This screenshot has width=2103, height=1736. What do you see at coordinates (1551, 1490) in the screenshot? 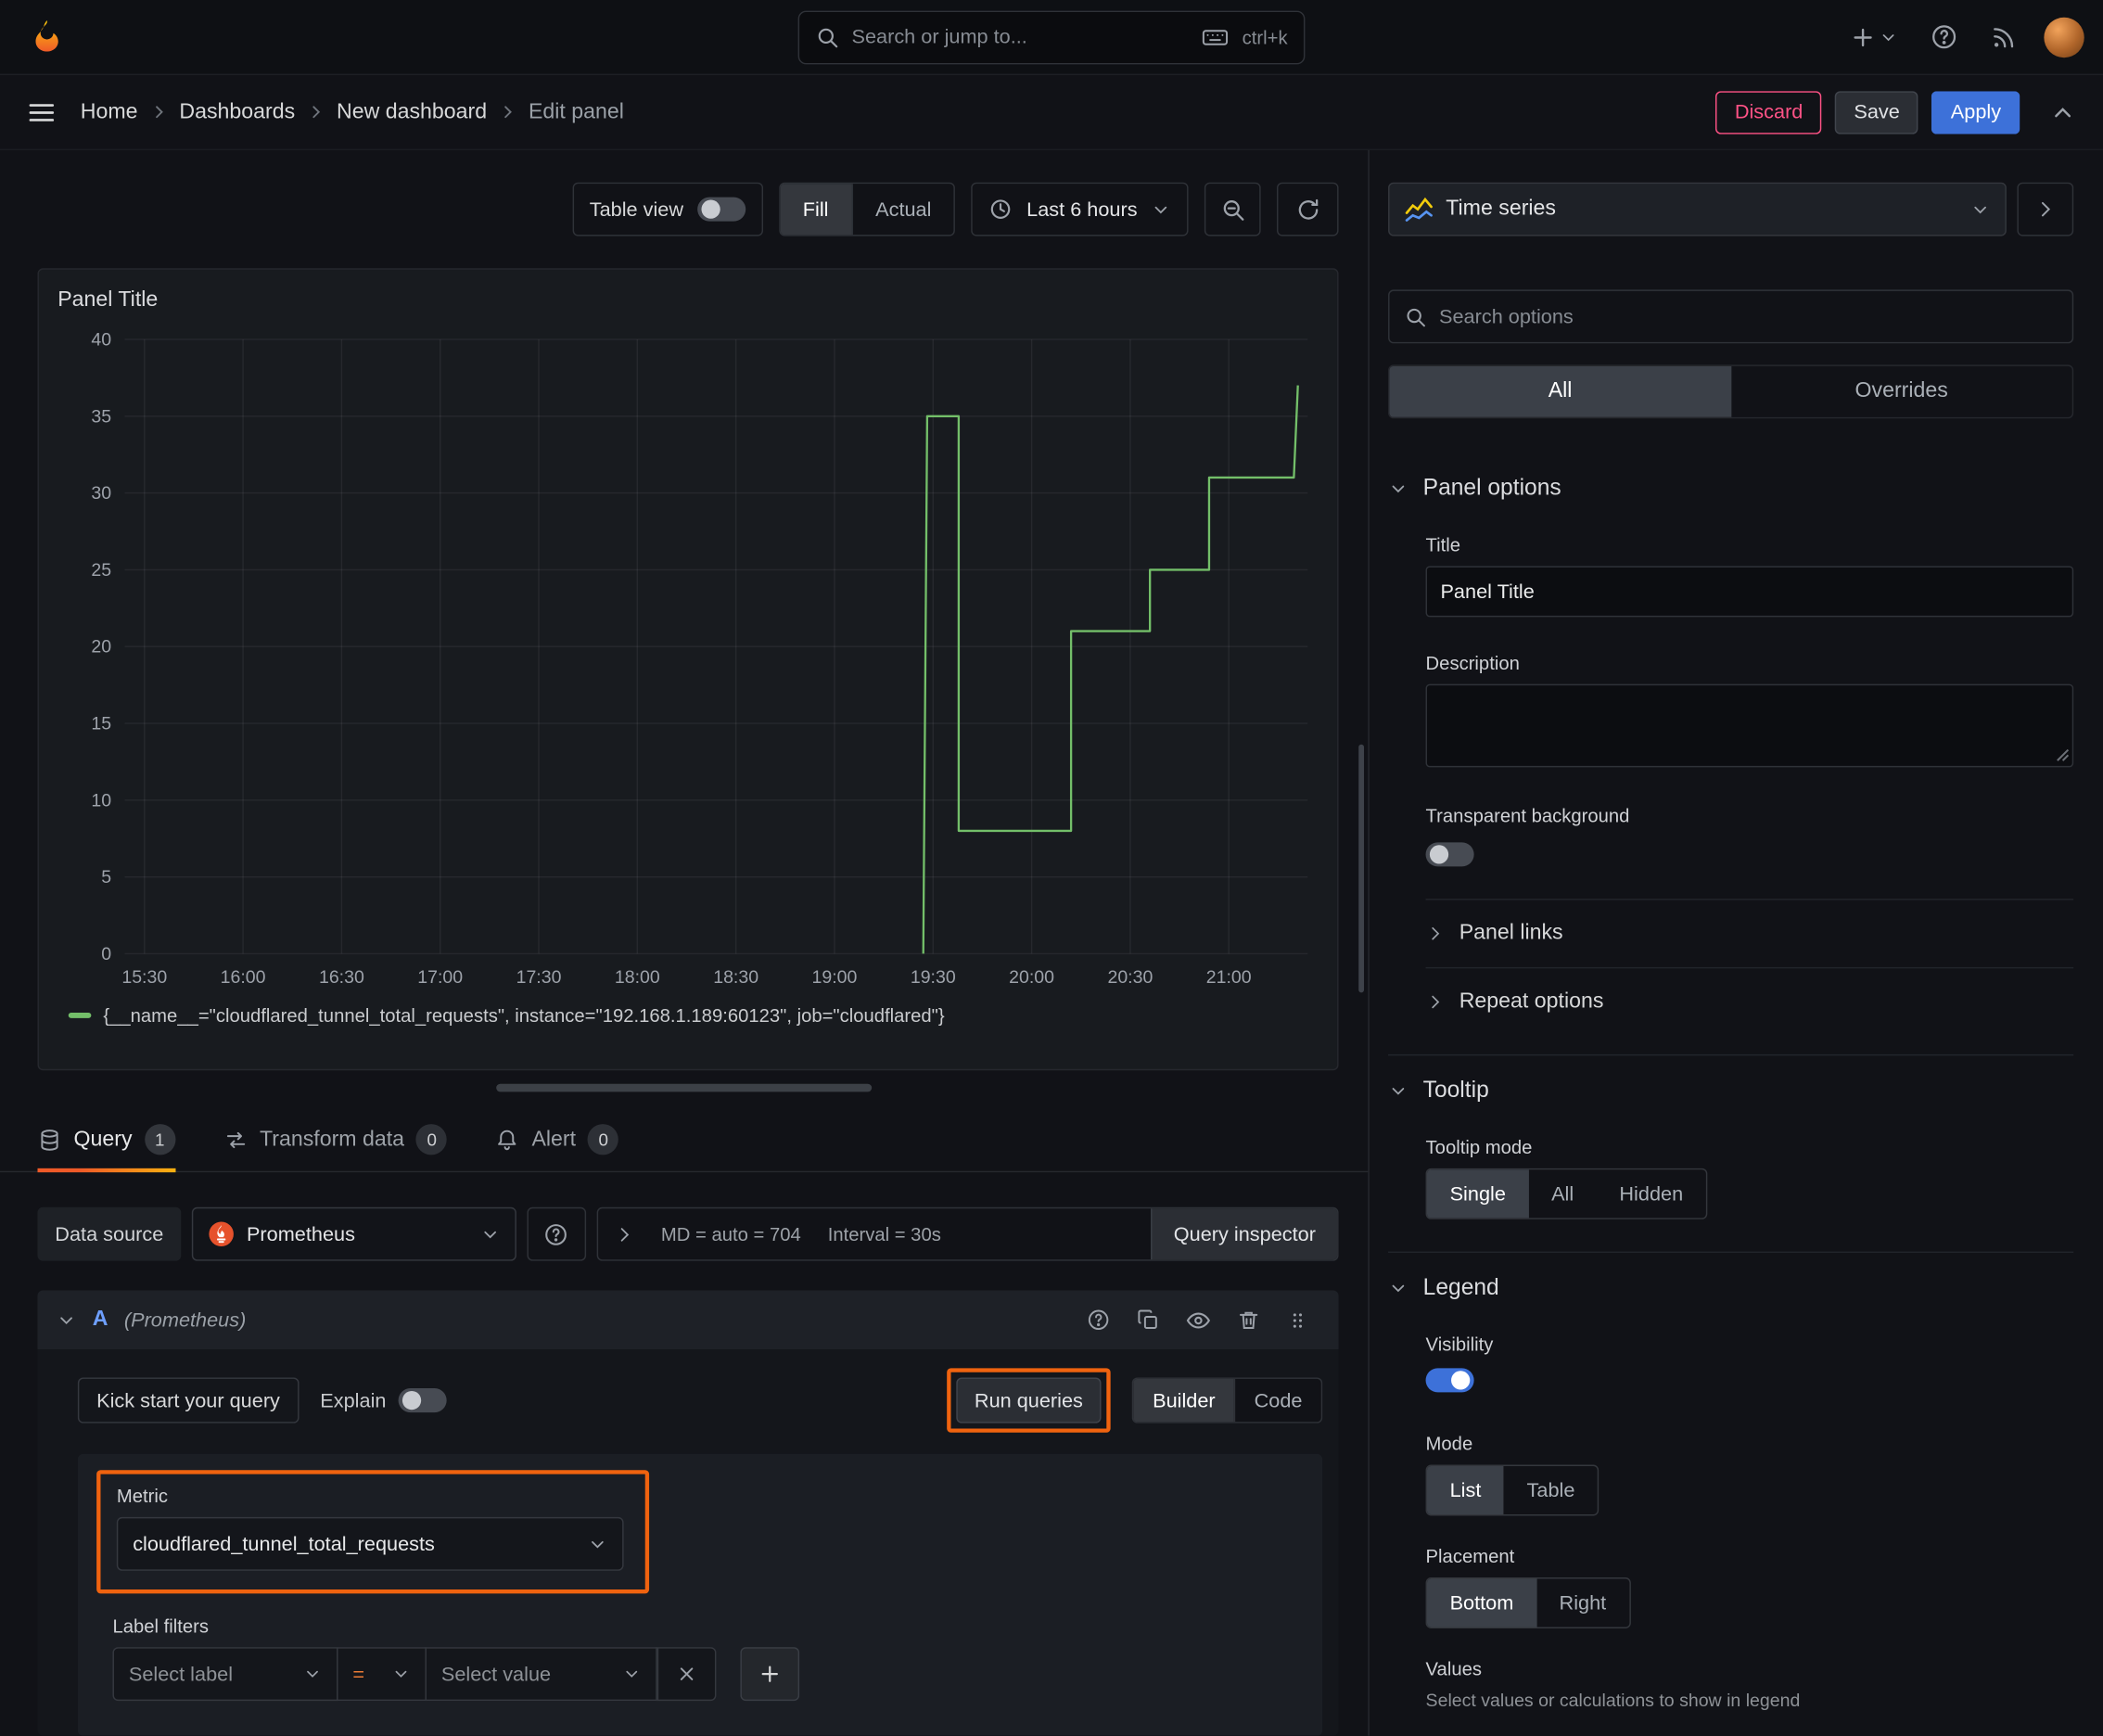
I see `legend-mode-table: Table` at bounding box center [1551, 1490].